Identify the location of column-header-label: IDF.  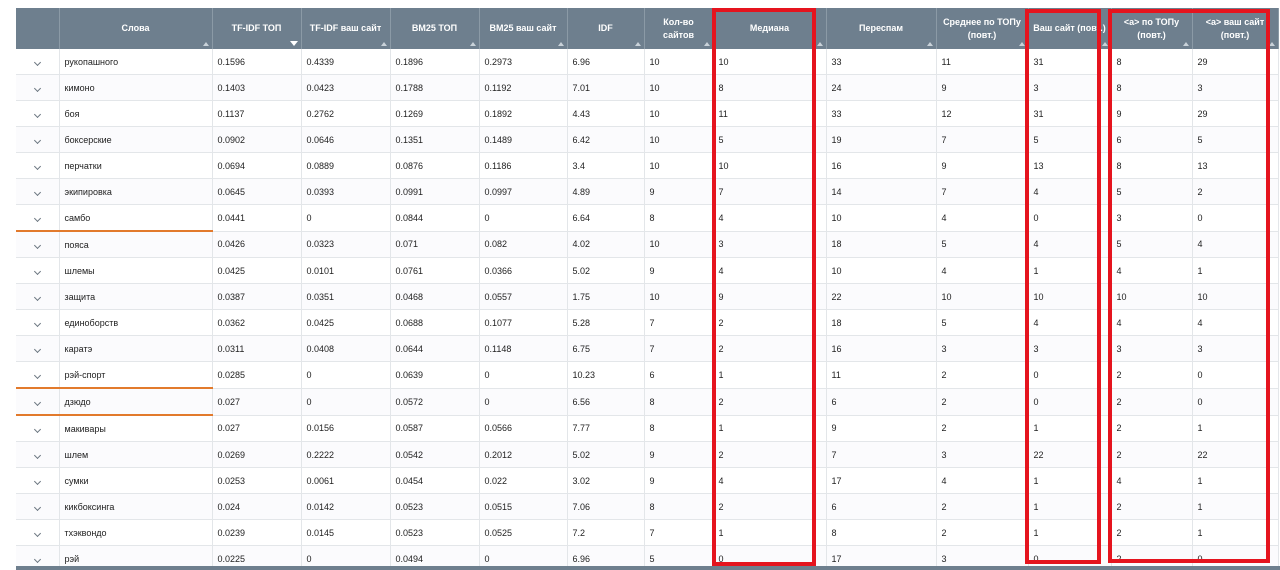
(605, 28).